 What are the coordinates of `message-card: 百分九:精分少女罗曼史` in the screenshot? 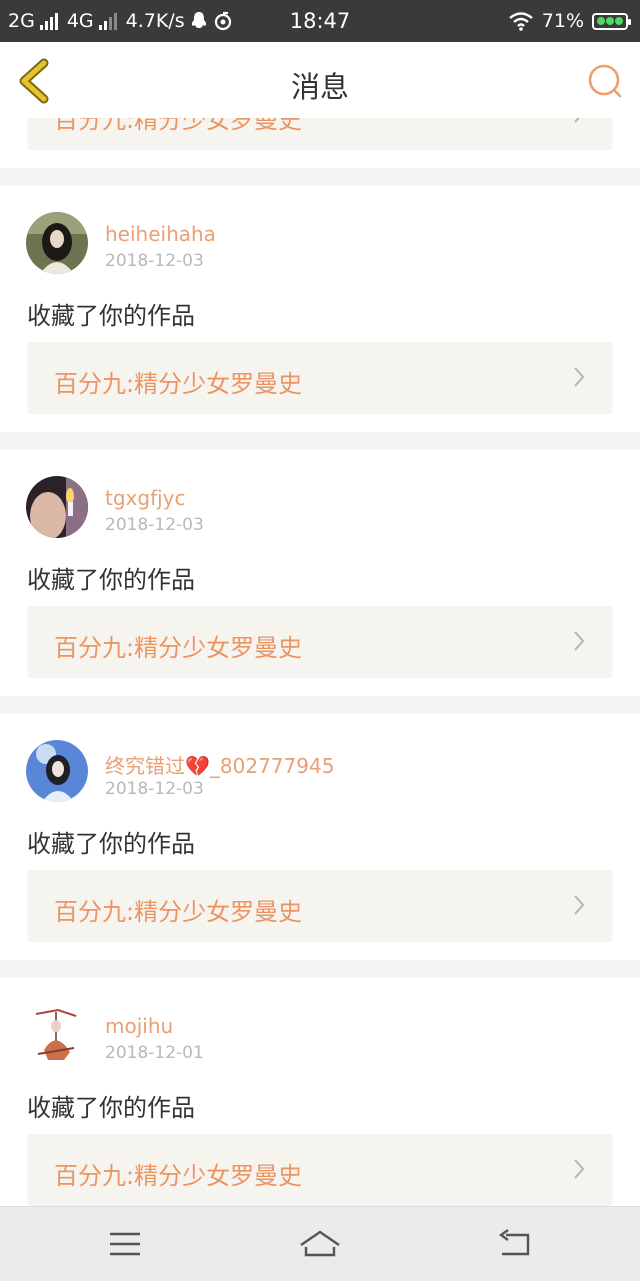 It's located at (320, 143).